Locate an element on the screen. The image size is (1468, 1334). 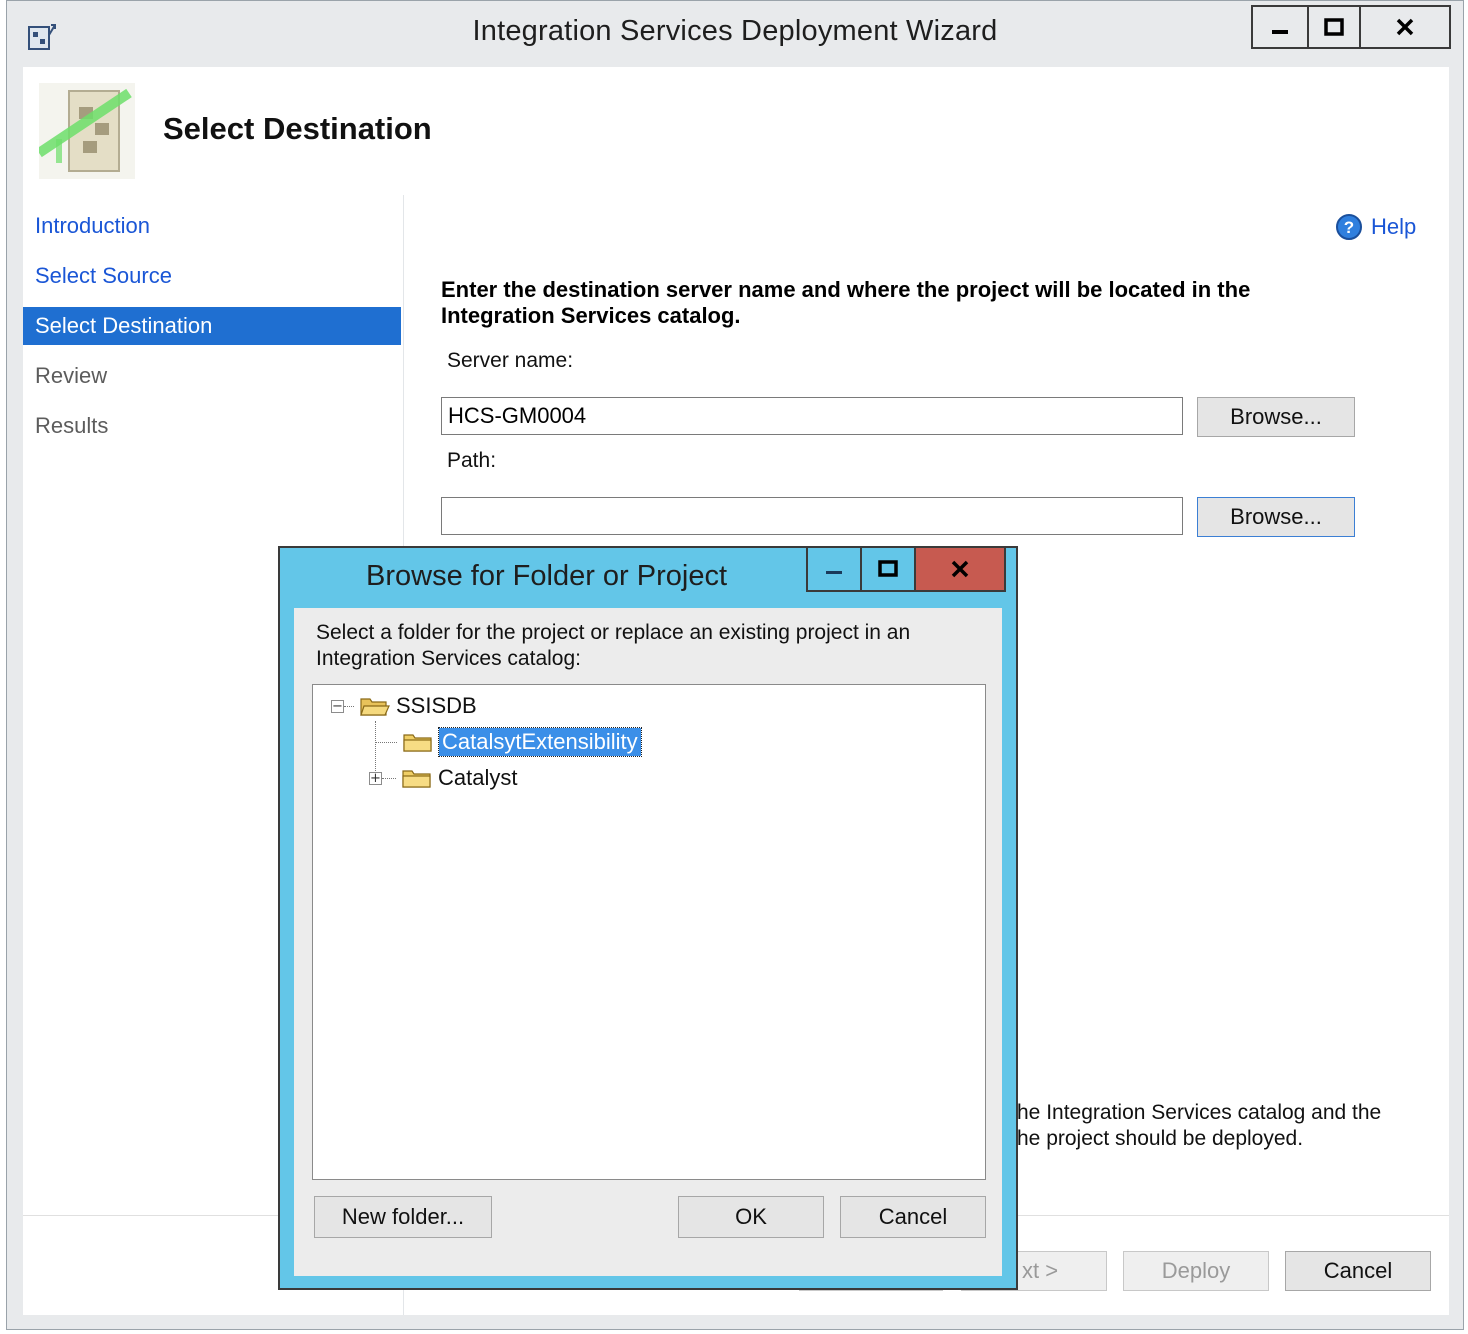
help-icon: ? is located at coordinates (1349, 227).